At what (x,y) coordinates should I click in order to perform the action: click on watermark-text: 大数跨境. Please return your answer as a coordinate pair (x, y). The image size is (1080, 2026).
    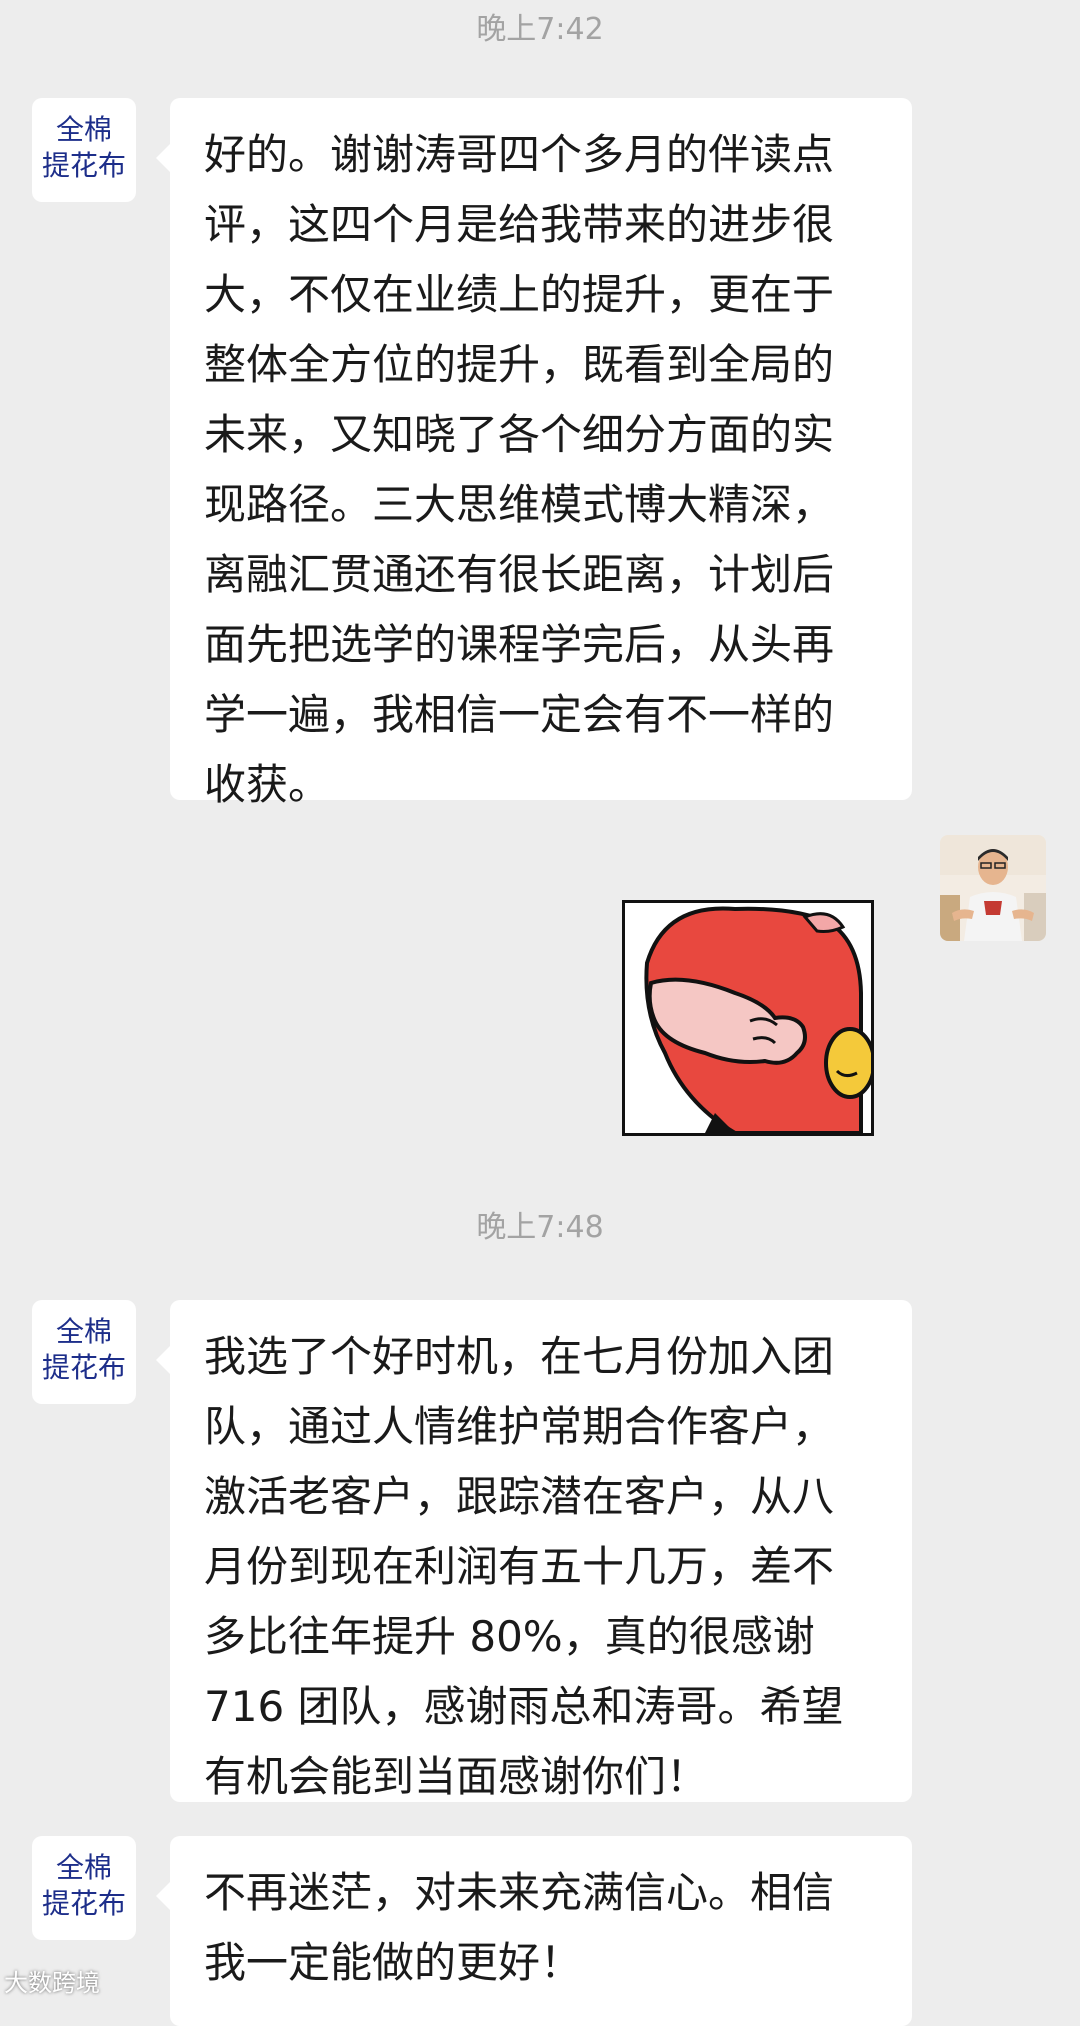
    Looking at the image, I should click on (52, 1983).